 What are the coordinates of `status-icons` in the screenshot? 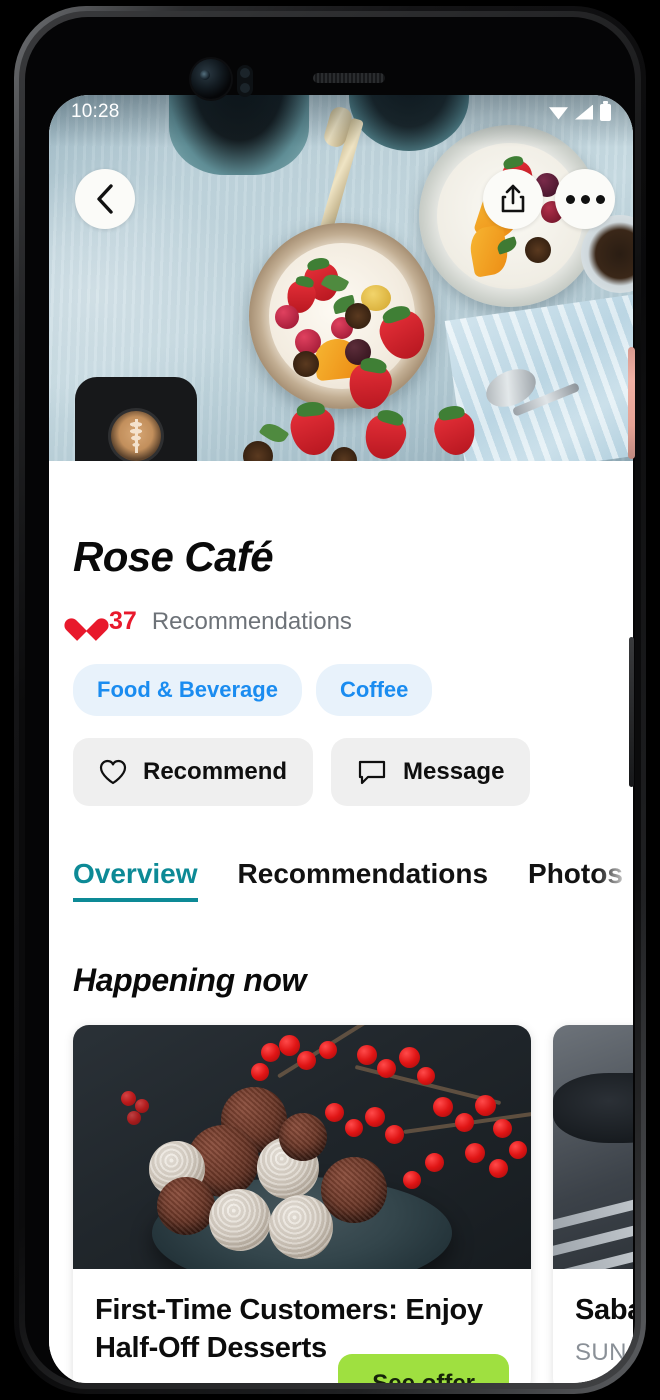 It's located at (580, 110).